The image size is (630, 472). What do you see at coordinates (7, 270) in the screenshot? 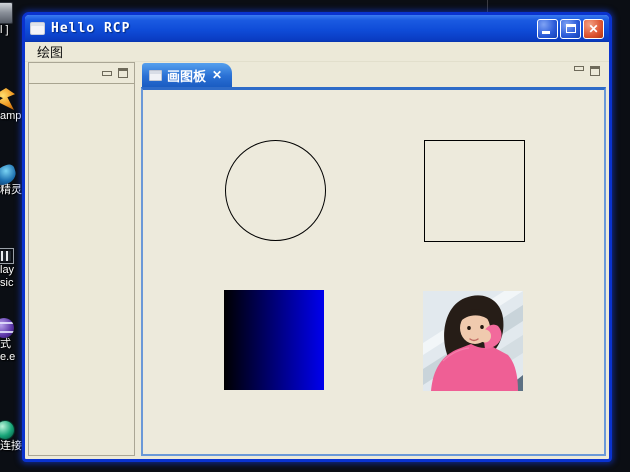
I see `desktop-icon-label: lay` at bounding box center [7, 270].